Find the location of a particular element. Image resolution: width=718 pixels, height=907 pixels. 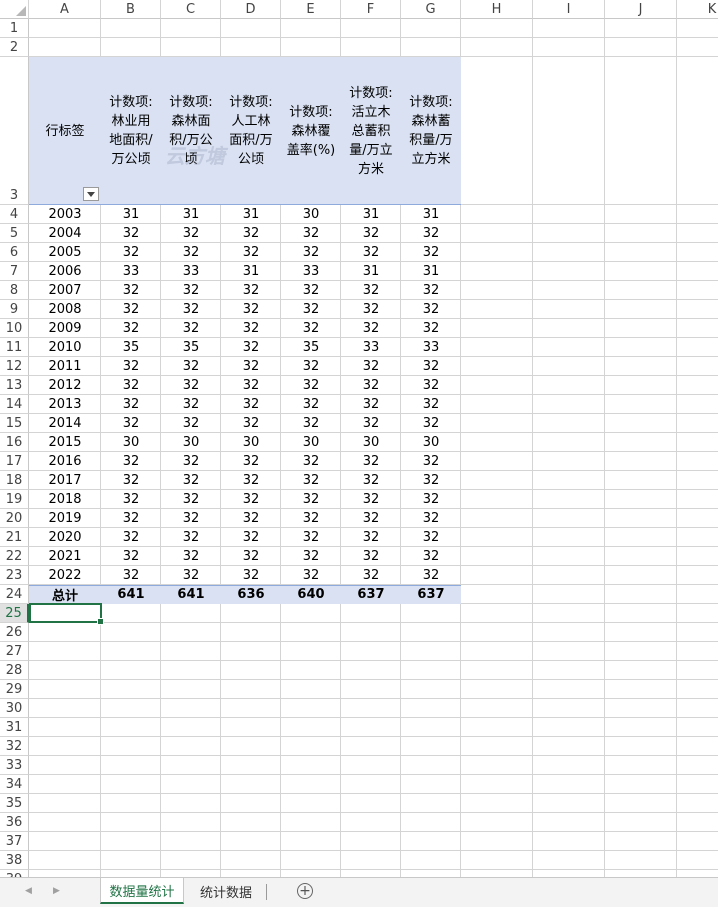

column-header-h: H is located at coordinates (497, 9).